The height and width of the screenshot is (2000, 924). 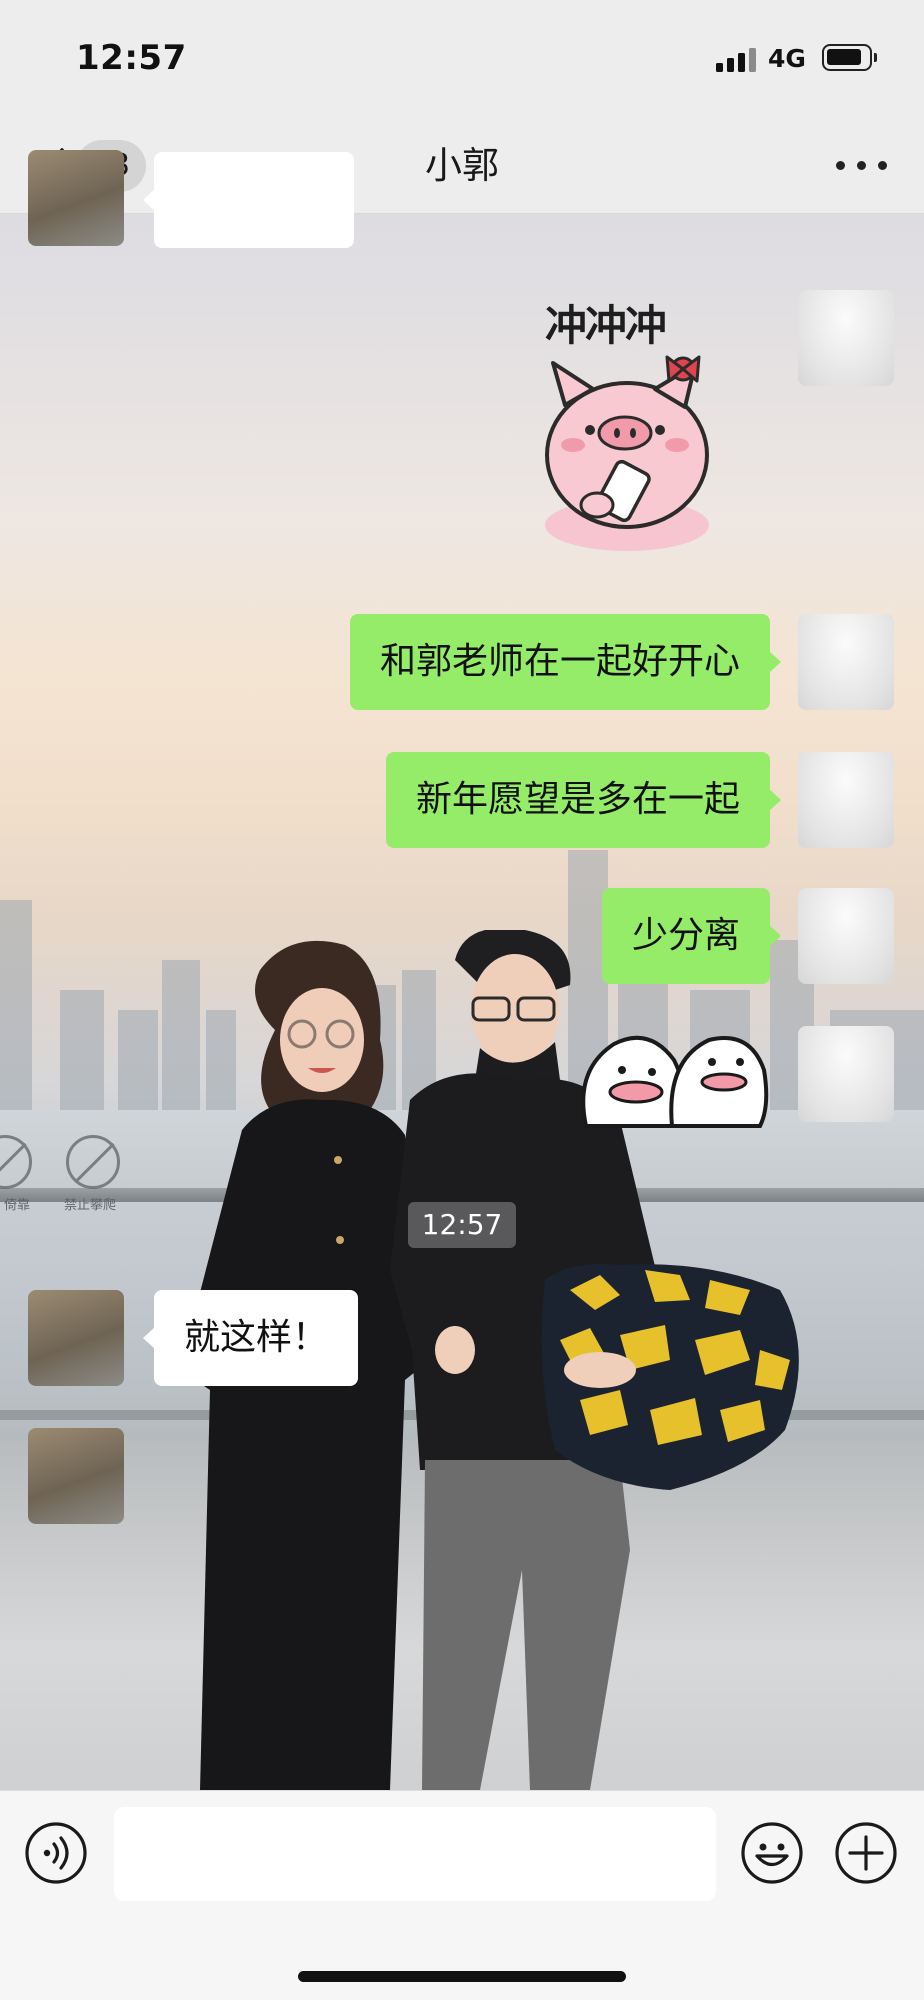 I want to click on status-bar: 12:57 4G, so click(x=462, y=59).